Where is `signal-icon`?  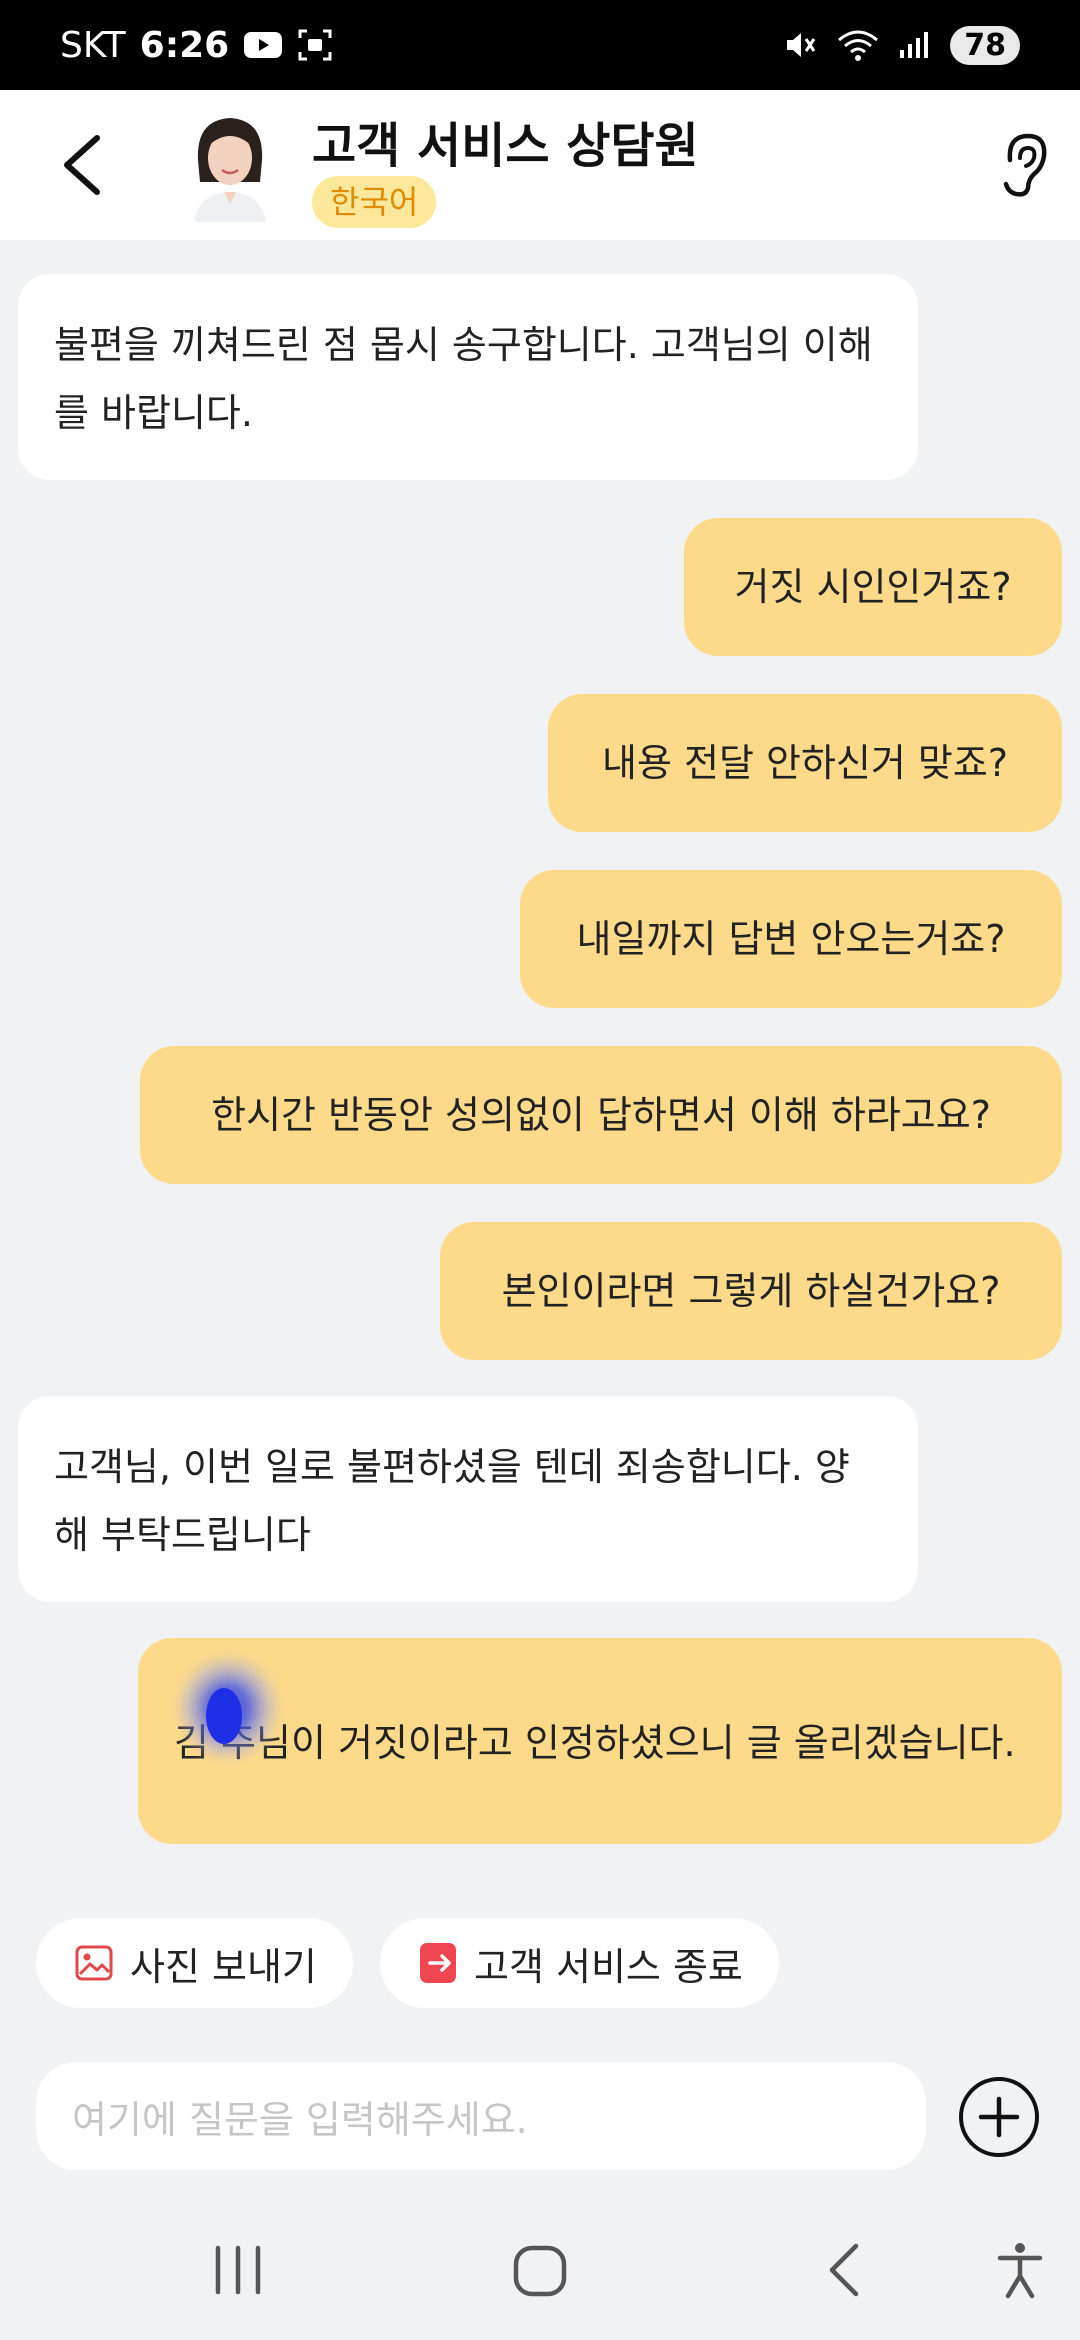 signal-icon is located at coordinates (914, 45).